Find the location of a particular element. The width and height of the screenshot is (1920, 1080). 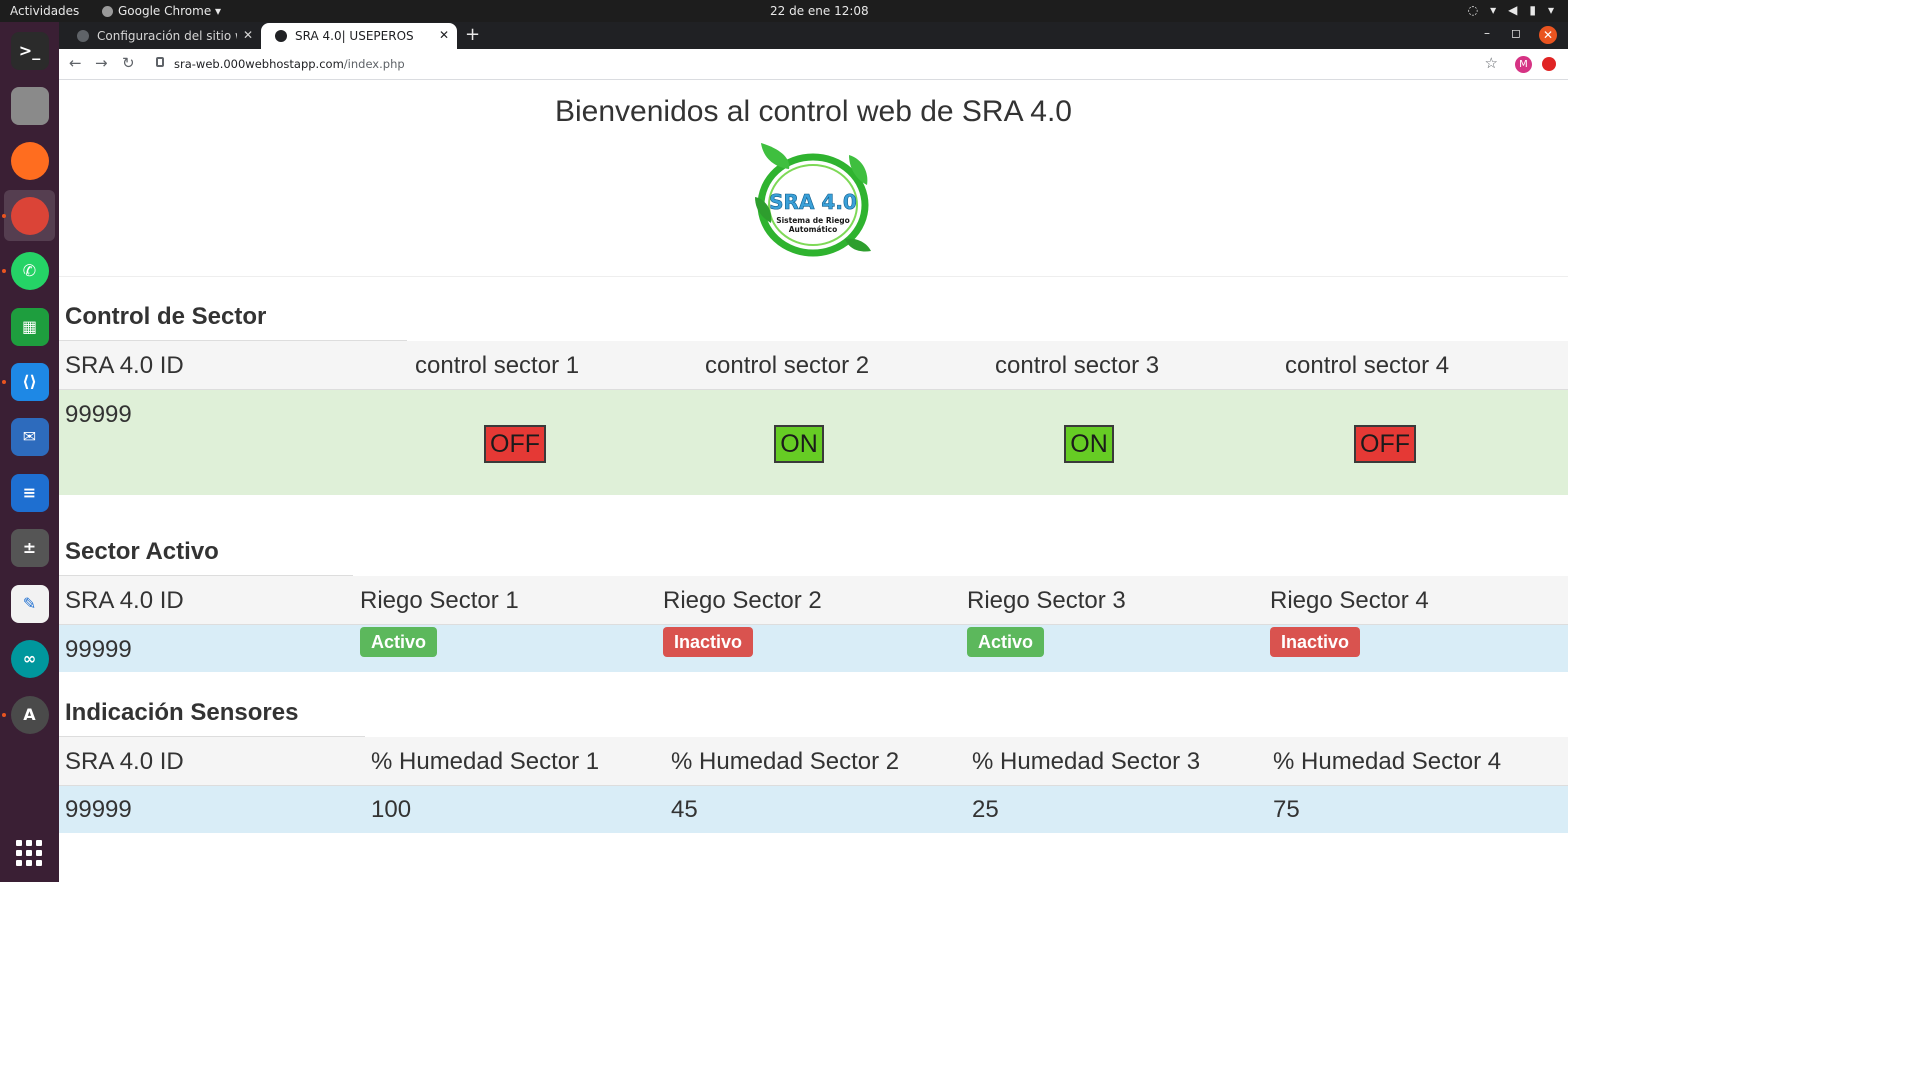

dock-firefox is located at coordinates (29, 160).